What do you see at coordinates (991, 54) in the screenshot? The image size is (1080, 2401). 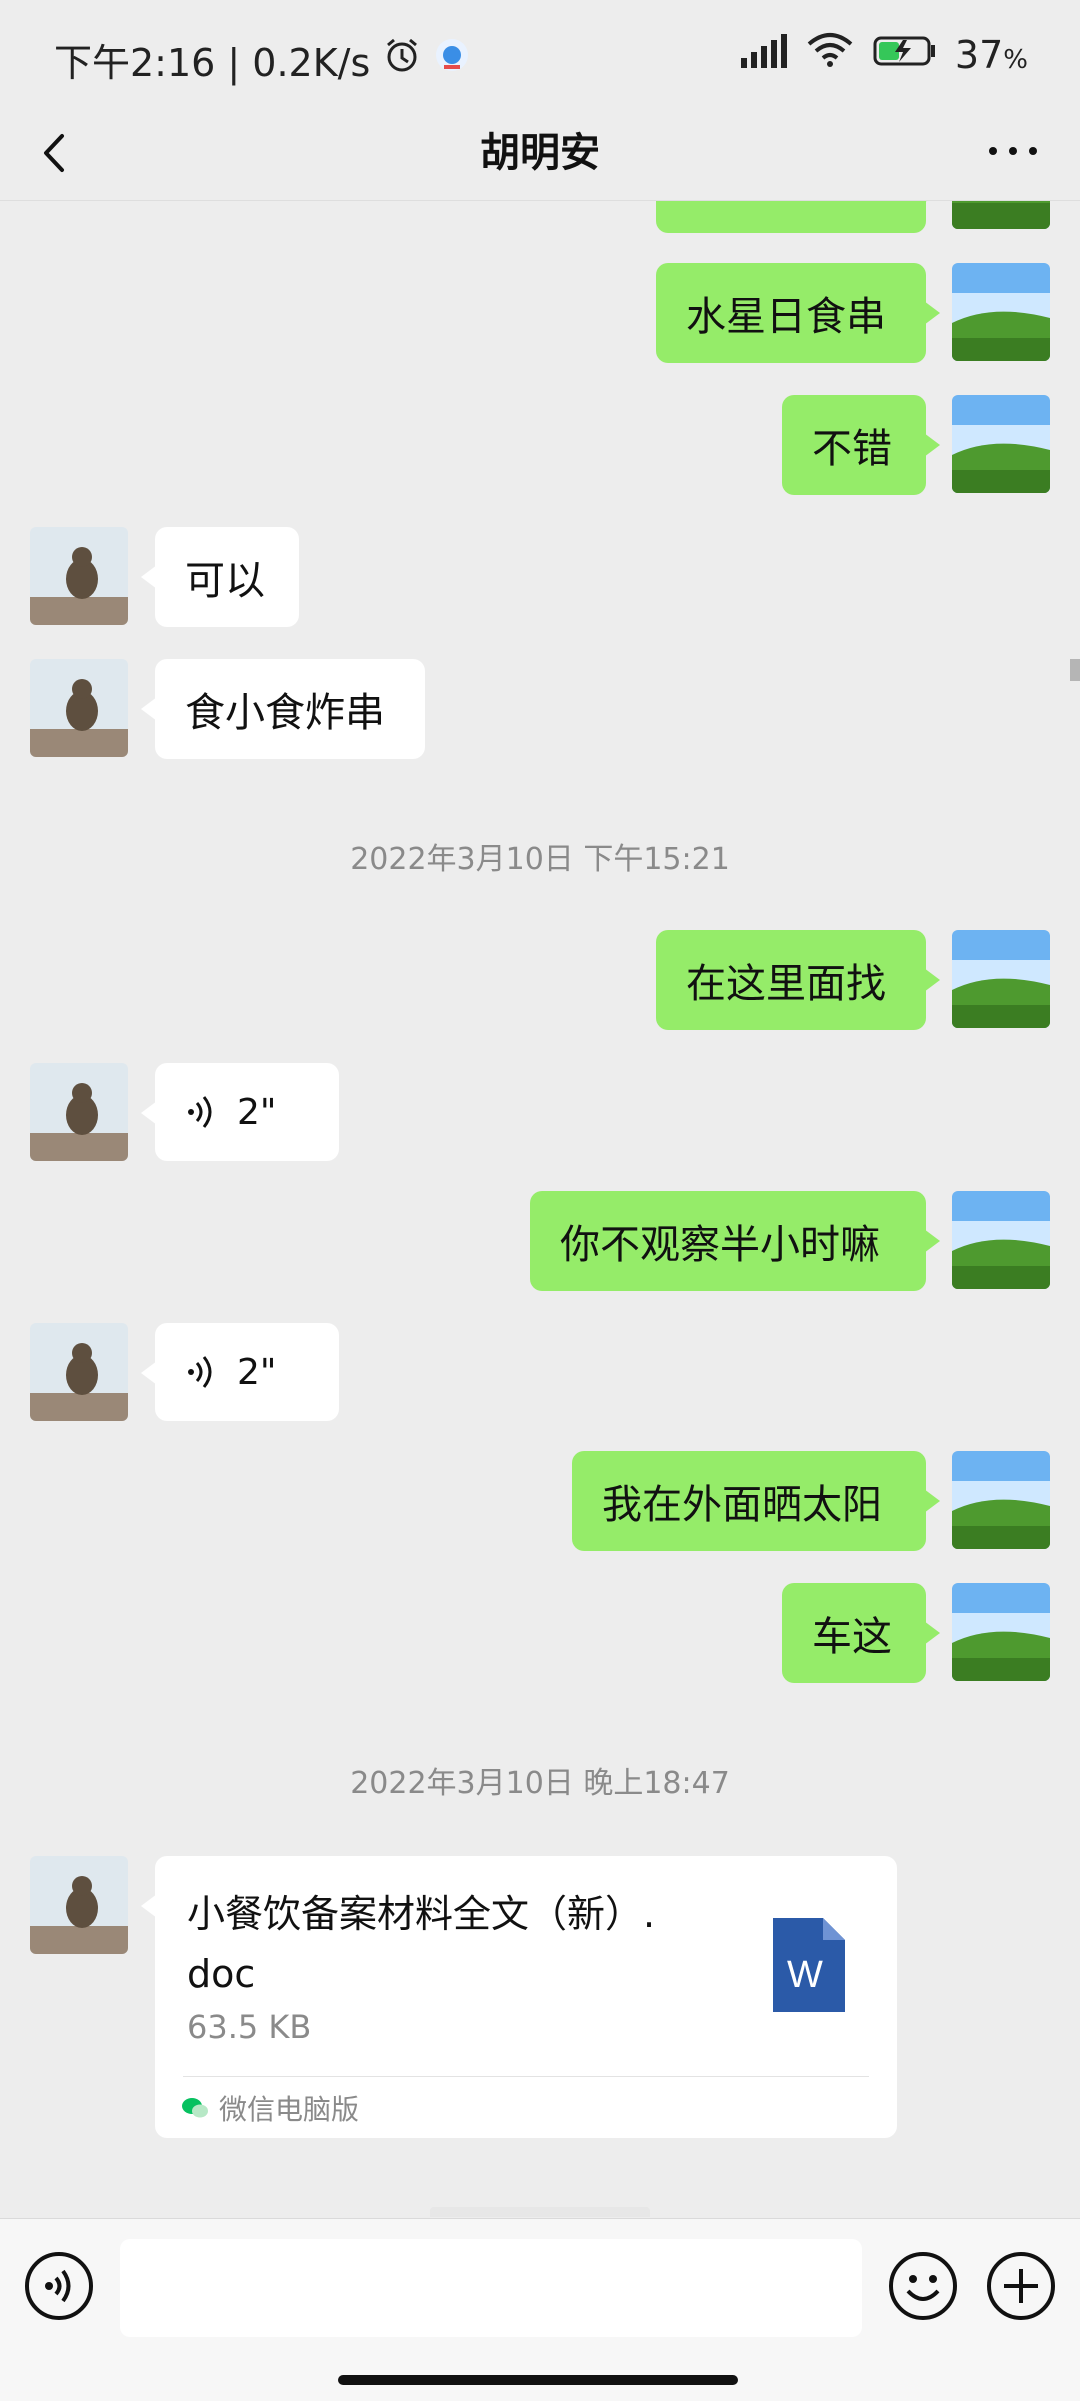 I see `battery-percent: 37%` at bounding box center [991, 54].